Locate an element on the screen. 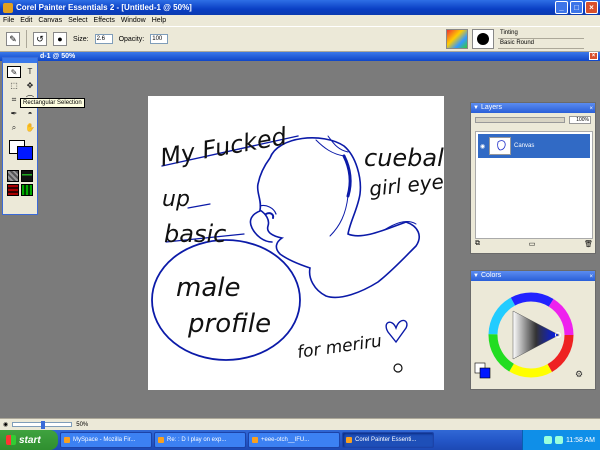 The width and height of the screenshot is (600, 450). colors-secondary-swatch is located at coordinates (485, 373).